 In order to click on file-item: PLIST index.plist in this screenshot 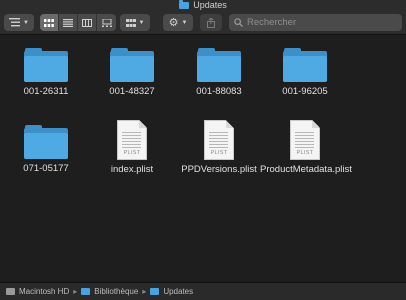, I will do `click(132, 147)`.